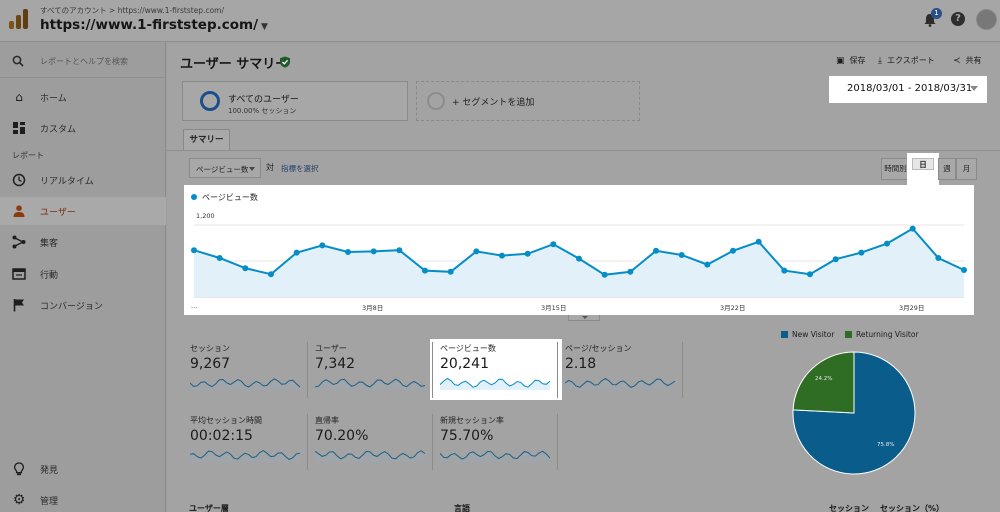  I want to click on help-icon: ?, so click(958, 19).